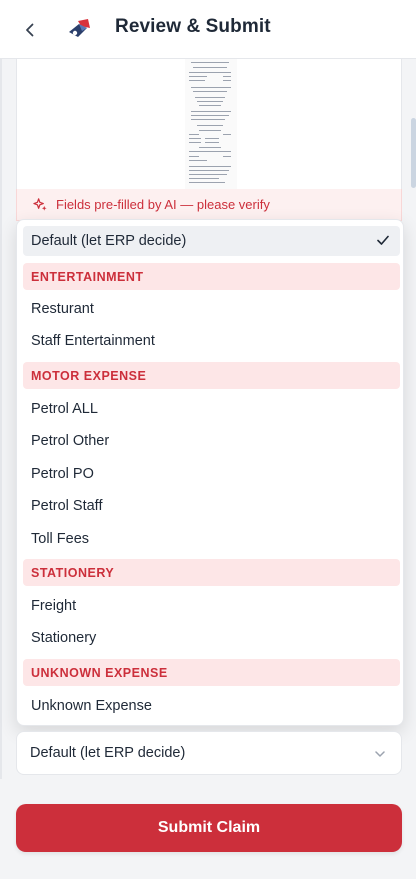 This screenshot has width=416, height=879. I want to click on option-item: Petrol PO, so click(211, 474).